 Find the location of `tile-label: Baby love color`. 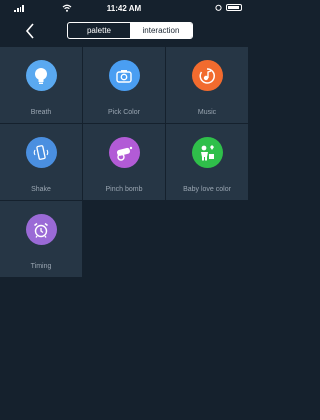

tile-label: Baby love color is located at coordinates (207, 189).